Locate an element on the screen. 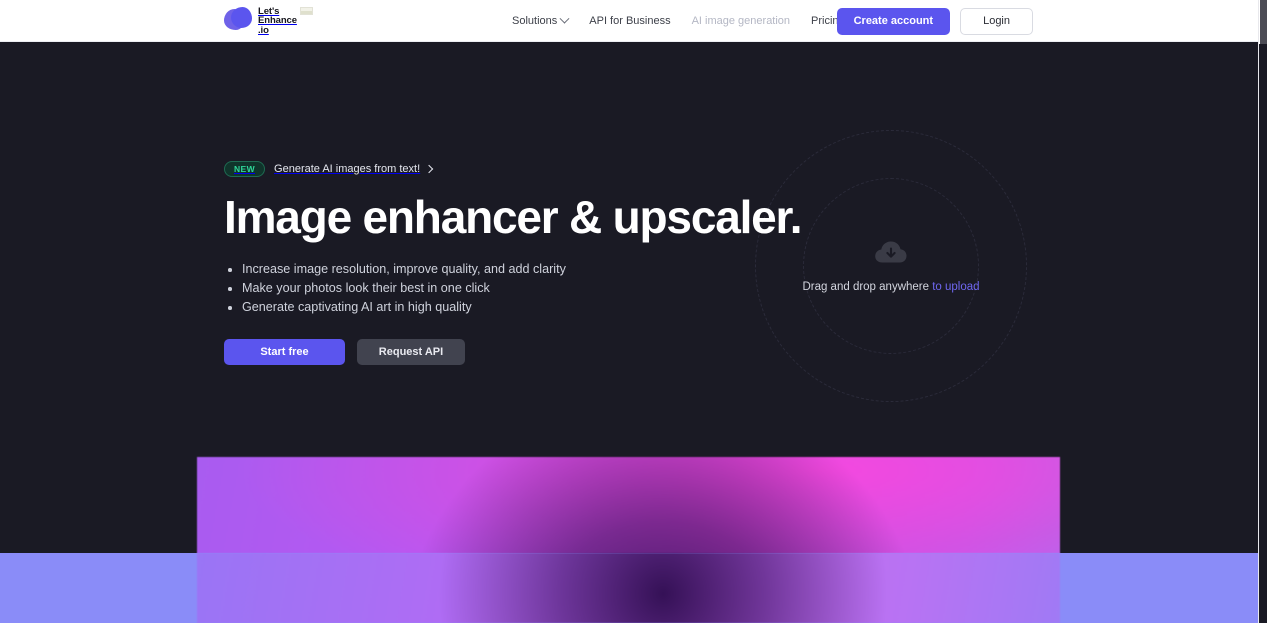  nav-item-solutions: Solutions is located at coordinates (541, 20).